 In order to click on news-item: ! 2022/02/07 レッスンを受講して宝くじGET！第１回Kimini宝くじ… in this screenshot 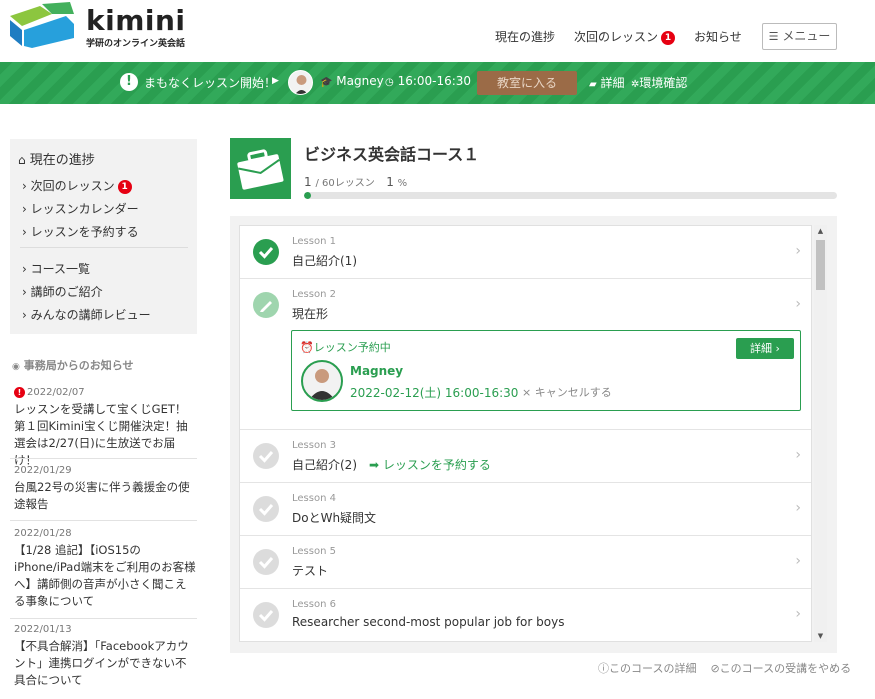, I will do `click(105, 428)`.